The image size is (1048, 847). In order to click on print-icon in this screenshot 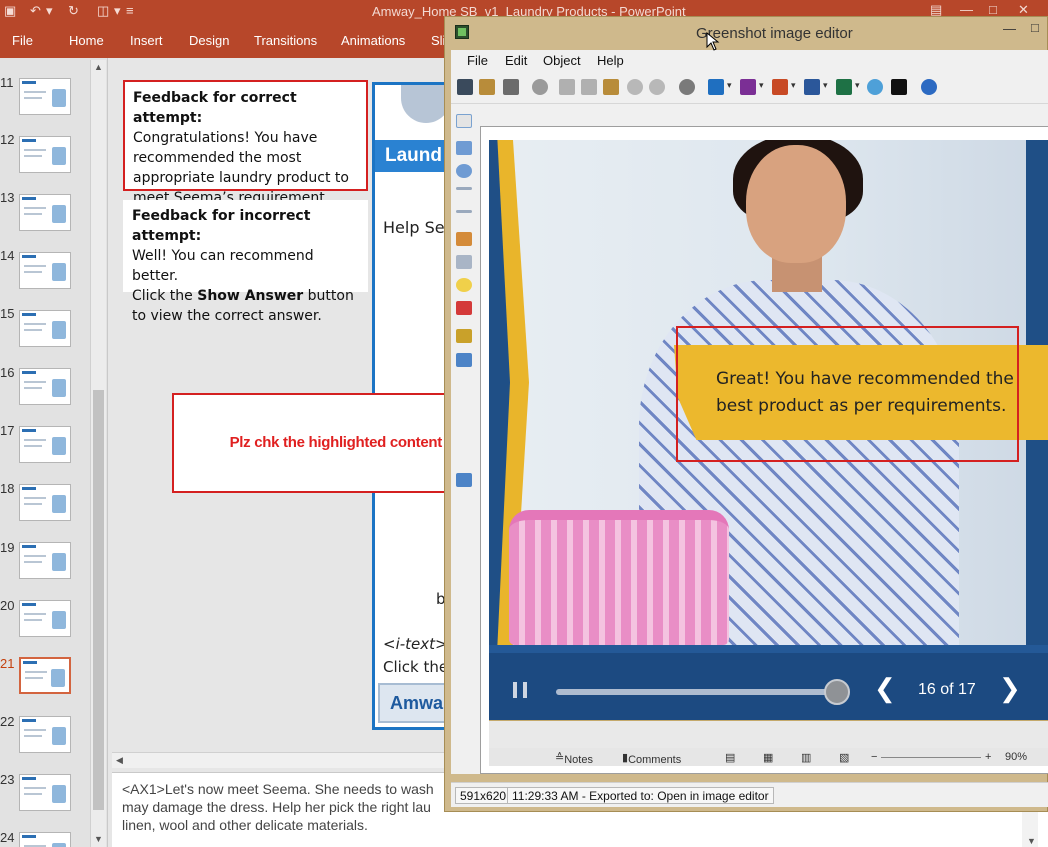, I will do `click(511, 87)`.